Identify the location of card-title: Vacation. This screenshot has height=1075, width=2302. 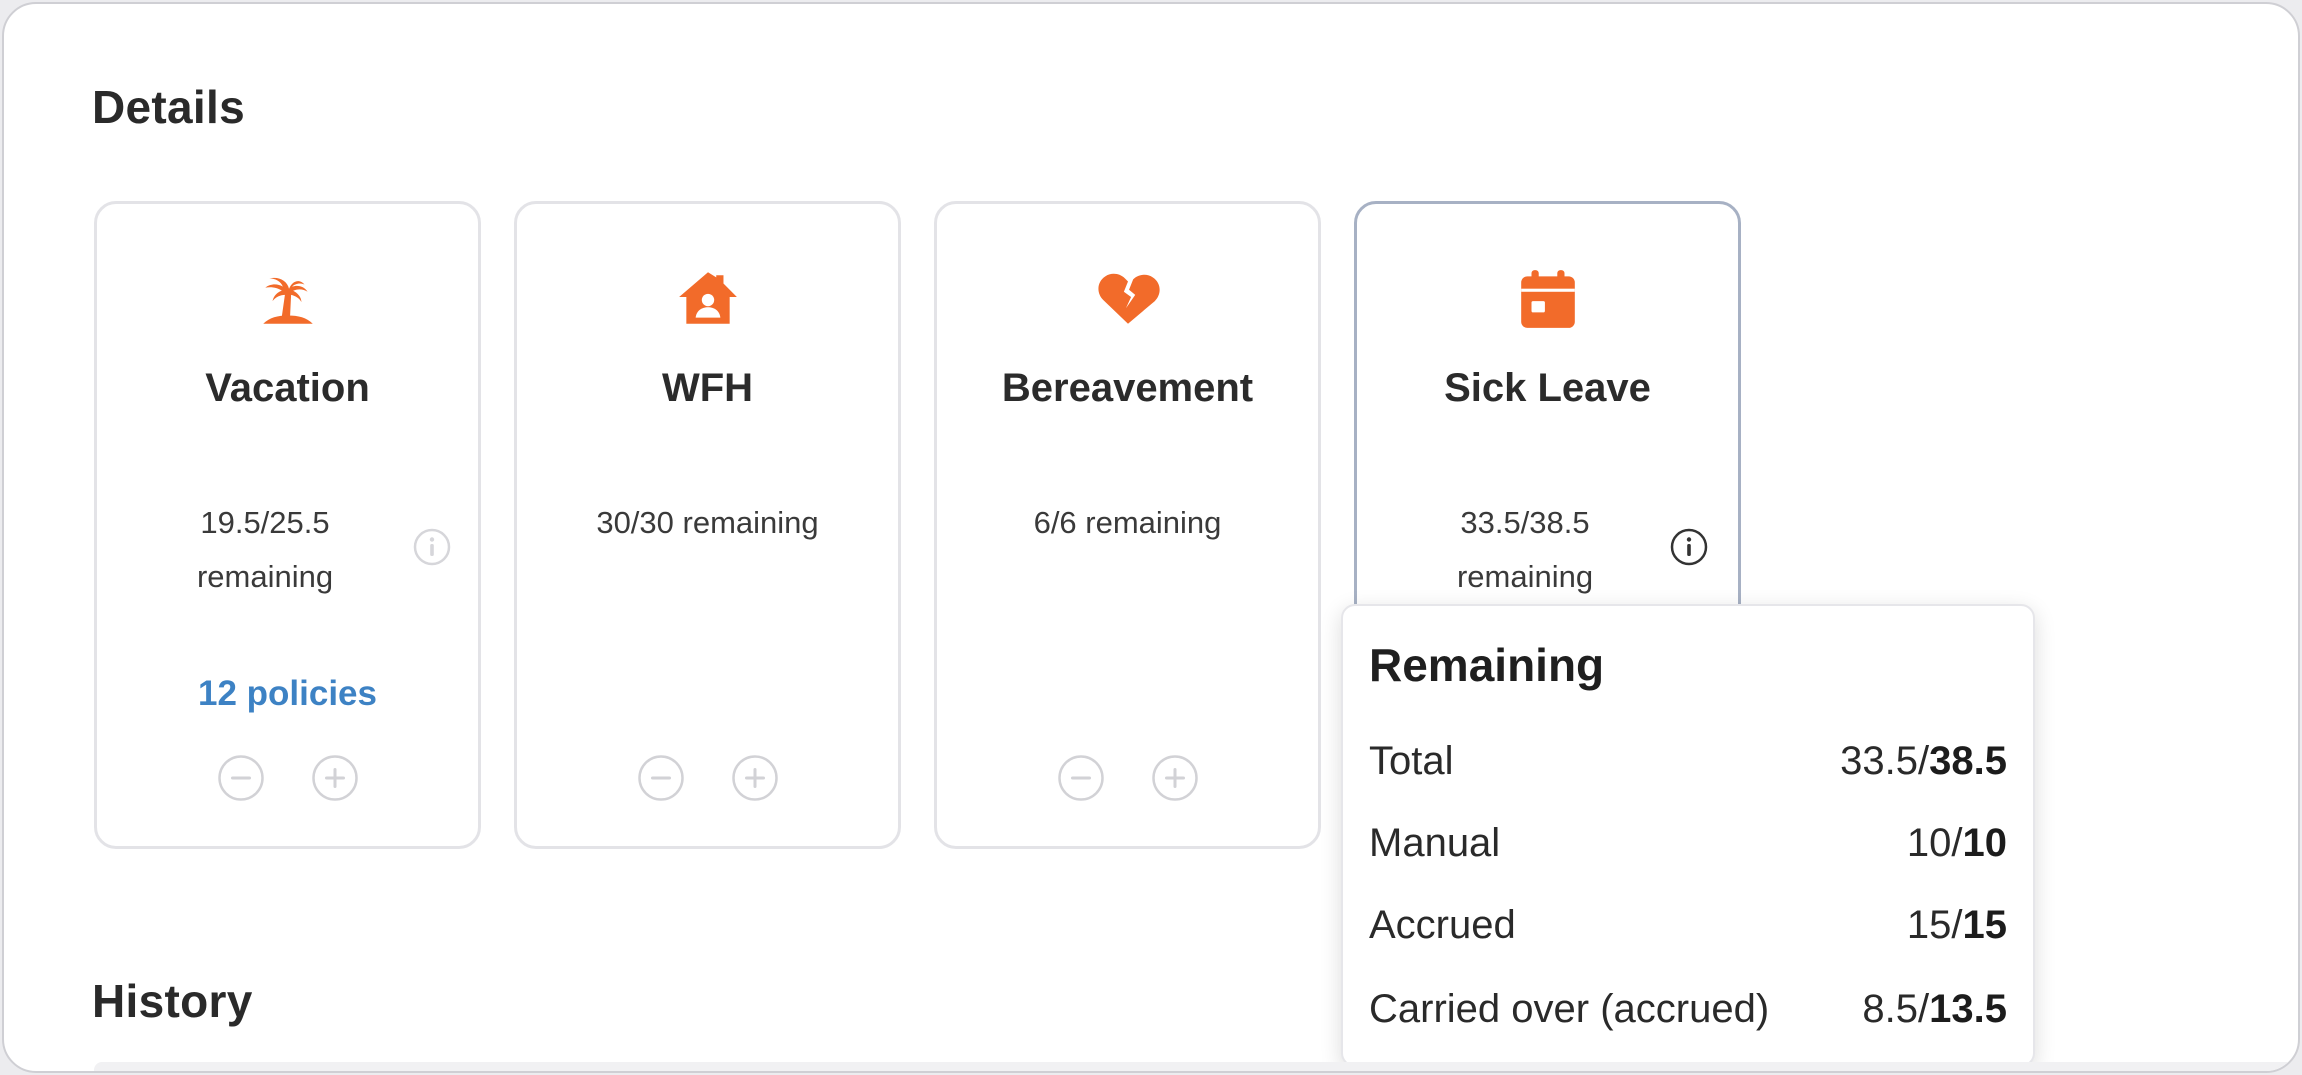
(287, 388).